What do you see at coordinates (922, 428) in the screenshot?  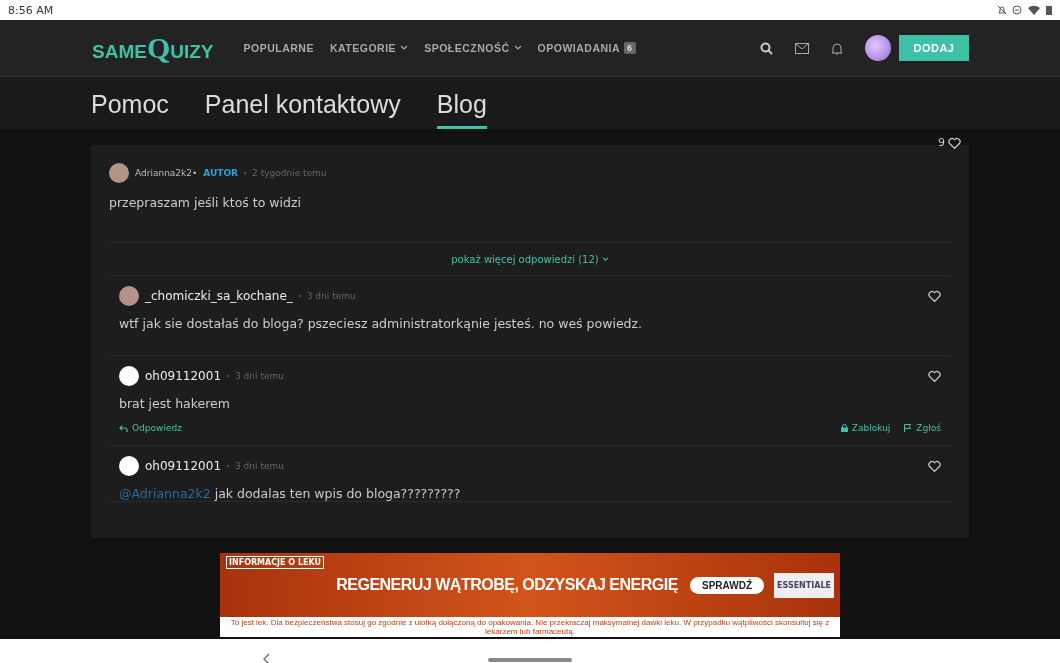 I see `report-button: Zgłoś` at bounding box center [922, 428].